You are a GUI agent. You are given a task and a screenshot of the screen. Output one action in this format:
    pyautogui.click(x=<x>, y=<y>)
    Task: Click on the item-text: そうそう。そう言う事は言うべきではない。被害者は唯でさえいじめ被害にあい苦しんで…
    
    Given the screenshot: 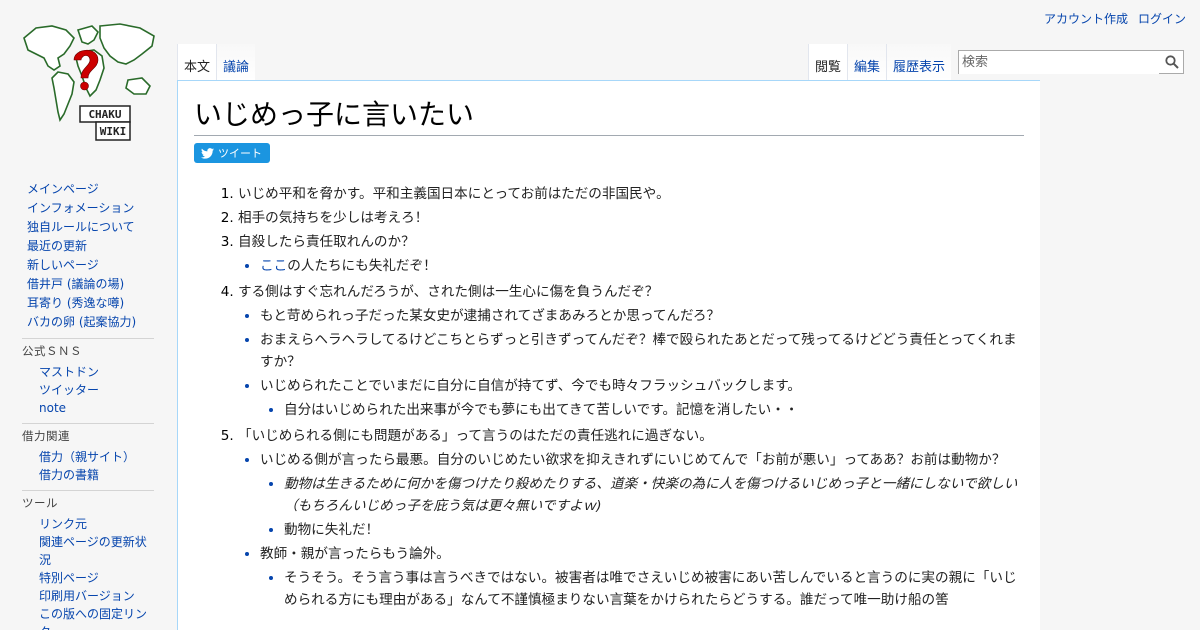 What is the action you would take?
    pyautogui.click(x=650, y=589)
    